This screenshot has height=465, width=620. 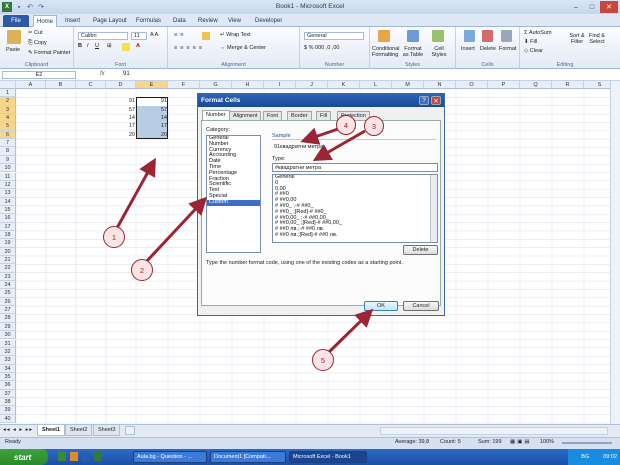 What do you see at coordinates (142, 270) in the screenshot?
I see `callout-2: 2` at bounding box center [142, 270].